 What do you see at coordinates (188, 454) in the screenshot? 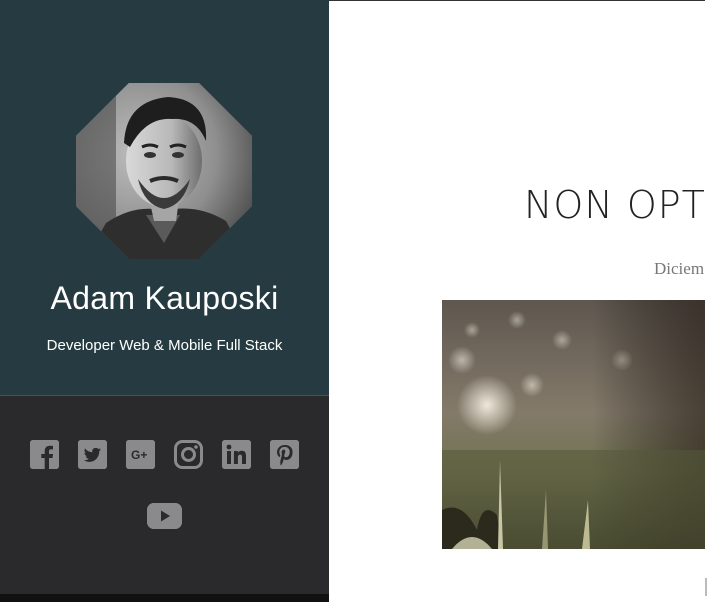
I see `instagram-icon` at bounding box center [188, 454].